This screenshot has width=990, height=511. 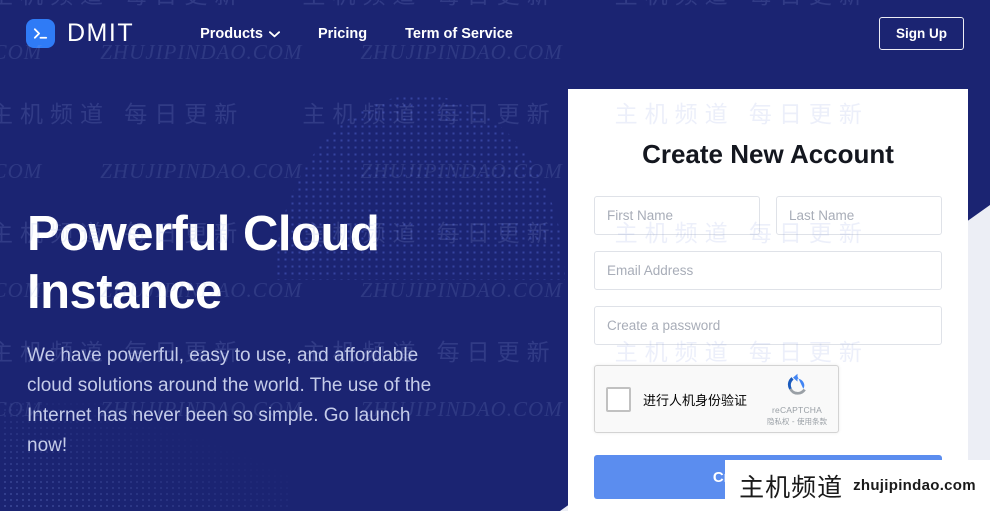 I want to click on nav-item-pricing-label: Pricing, so click(x=342, y=33).